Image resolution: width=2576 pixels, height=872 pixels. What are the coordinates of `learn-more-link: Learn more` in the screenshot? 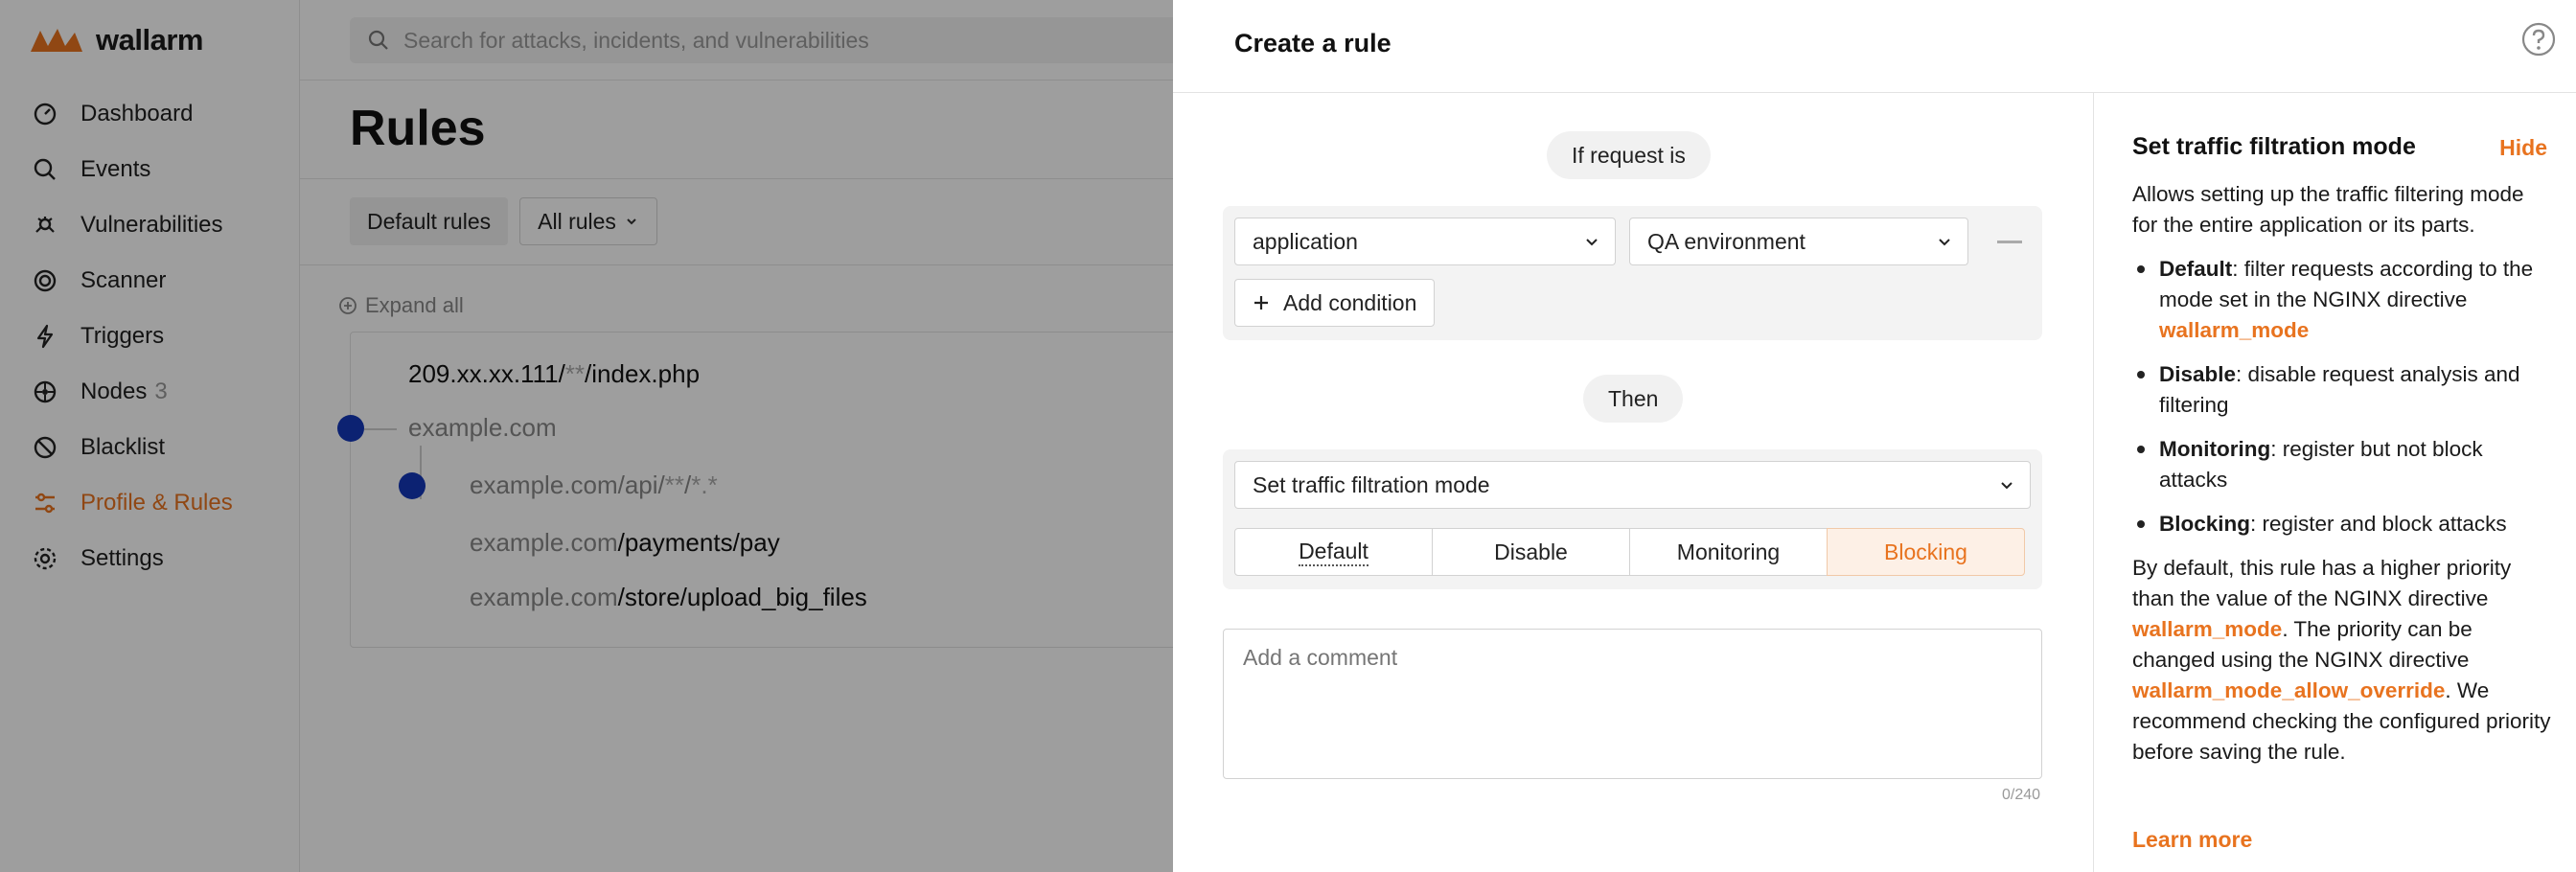 It's located at (2192, 840).